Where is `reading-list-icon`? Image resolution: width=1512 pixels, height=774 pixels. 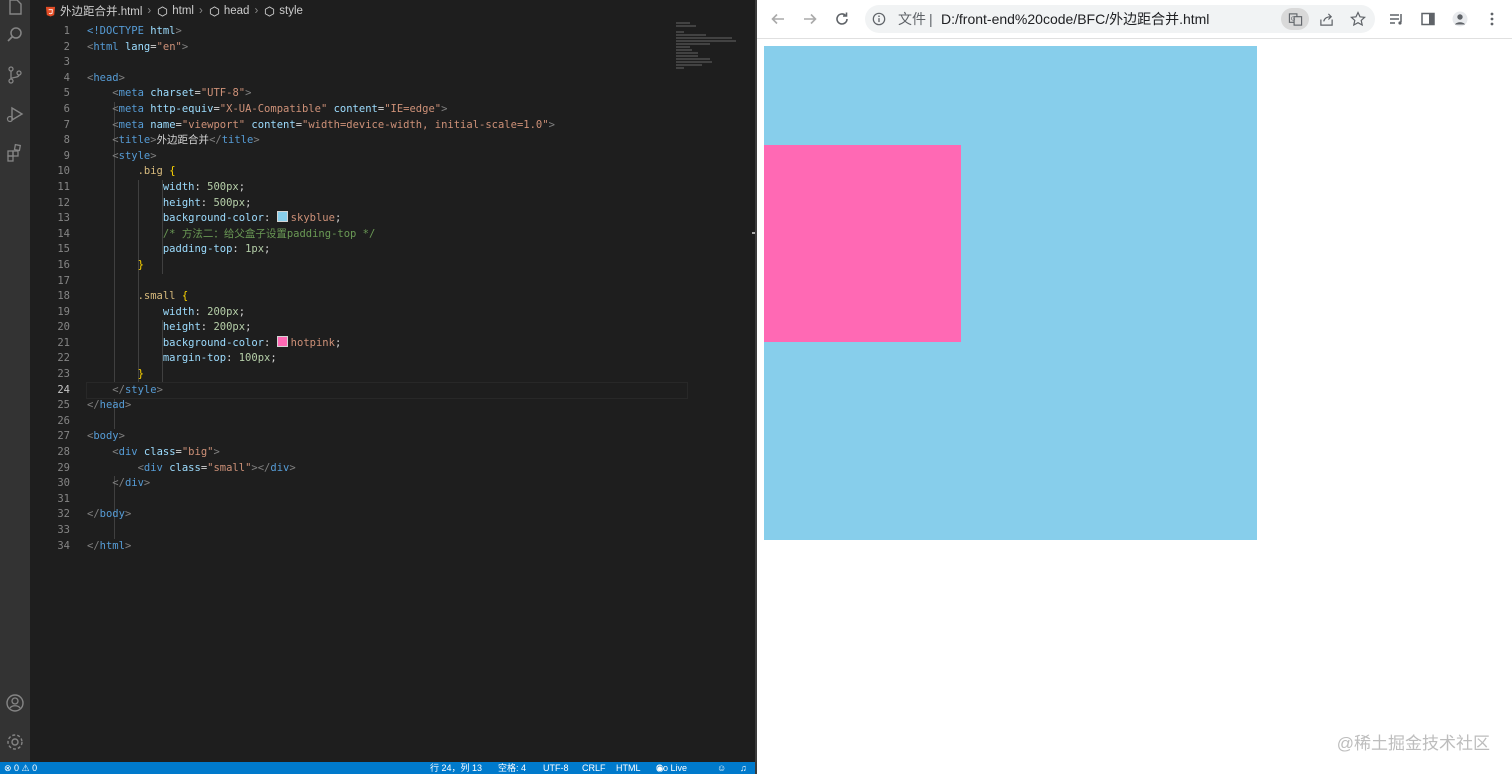
reading-list-icon is located at coordinates (1396, 19).